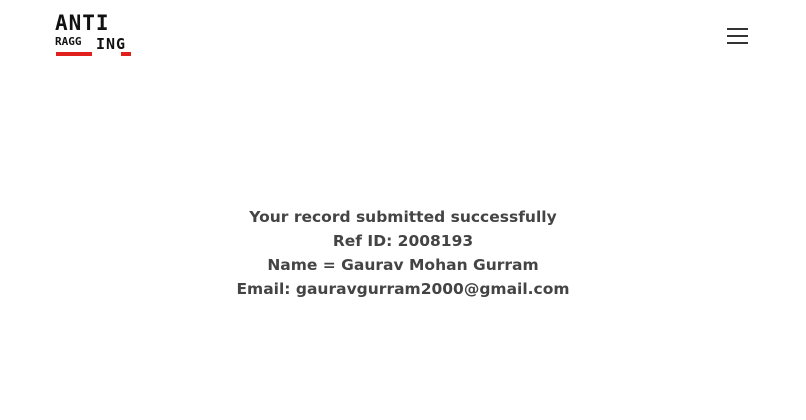 The height and width of the screenshot is (420, 806). Describe the element at coordinates (403, 265) in the screenshot. I see `name-text: Name = Gaurav Mohan Gurram` at that location.